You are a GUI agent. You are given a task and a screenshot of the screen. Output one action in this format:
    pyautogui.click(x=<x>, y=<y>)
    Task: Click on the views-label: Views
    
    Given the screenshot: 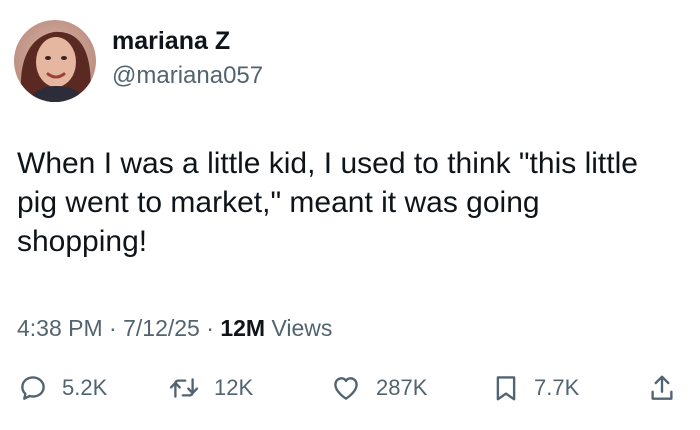 What is the action you would take?
    pyautogui.click(x=302, y=328)
    